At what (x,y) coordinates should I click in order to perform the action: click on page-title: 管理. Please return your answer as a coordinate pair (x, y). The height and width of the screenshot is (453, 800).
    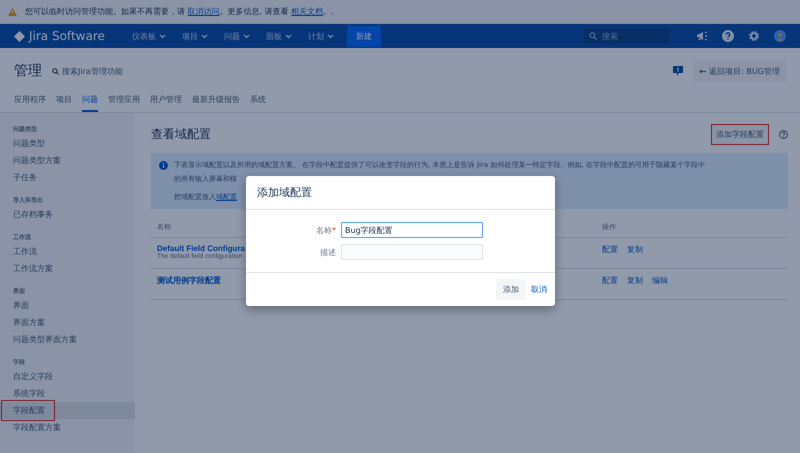
    Looking at the image, I should click on (28, 71).